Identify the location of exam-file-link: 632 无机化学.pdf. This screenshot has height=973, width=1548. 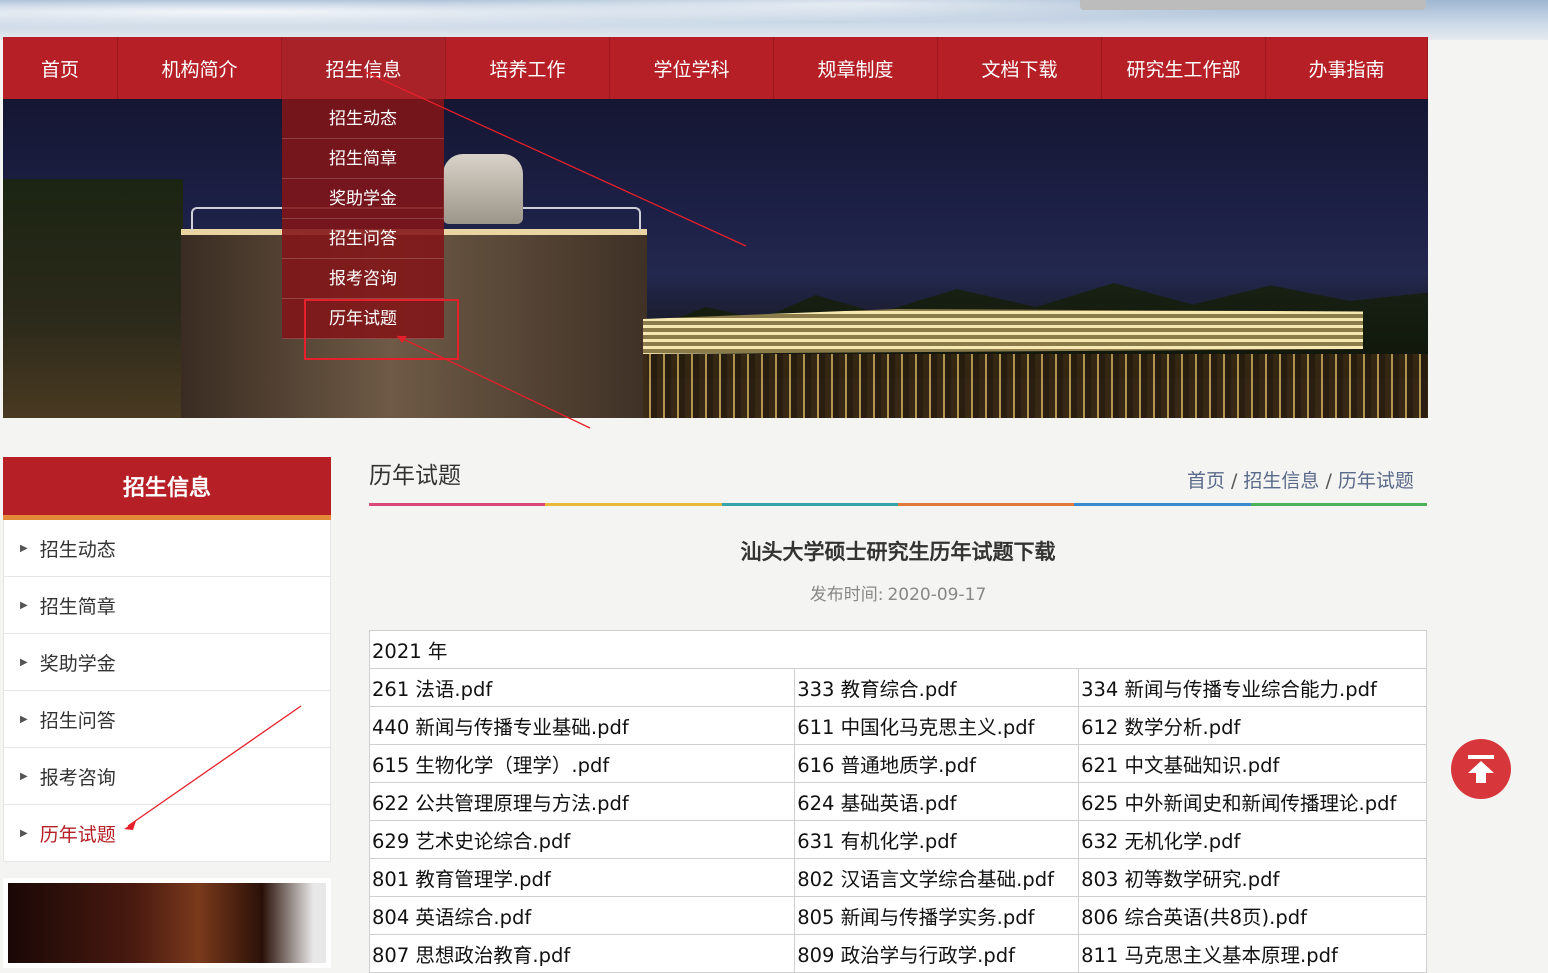
(1252, 839).